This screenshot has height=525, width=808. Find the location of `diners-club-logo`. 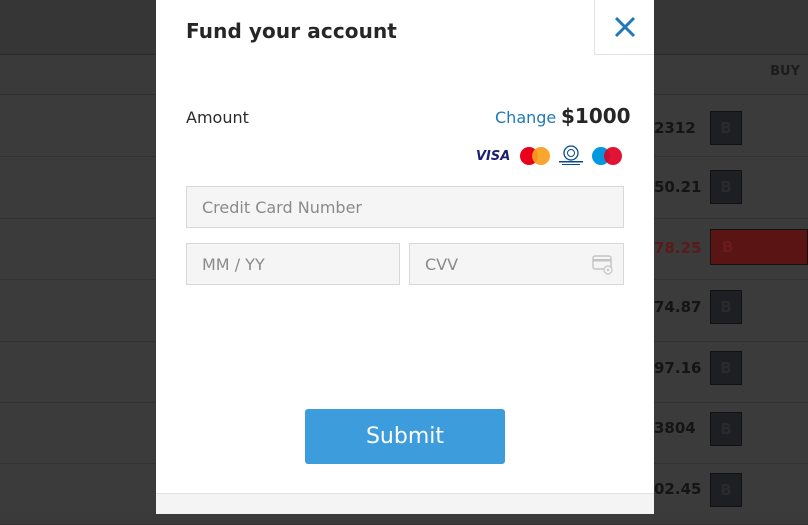

diners-club-logo is located at coordinates (571, 156).